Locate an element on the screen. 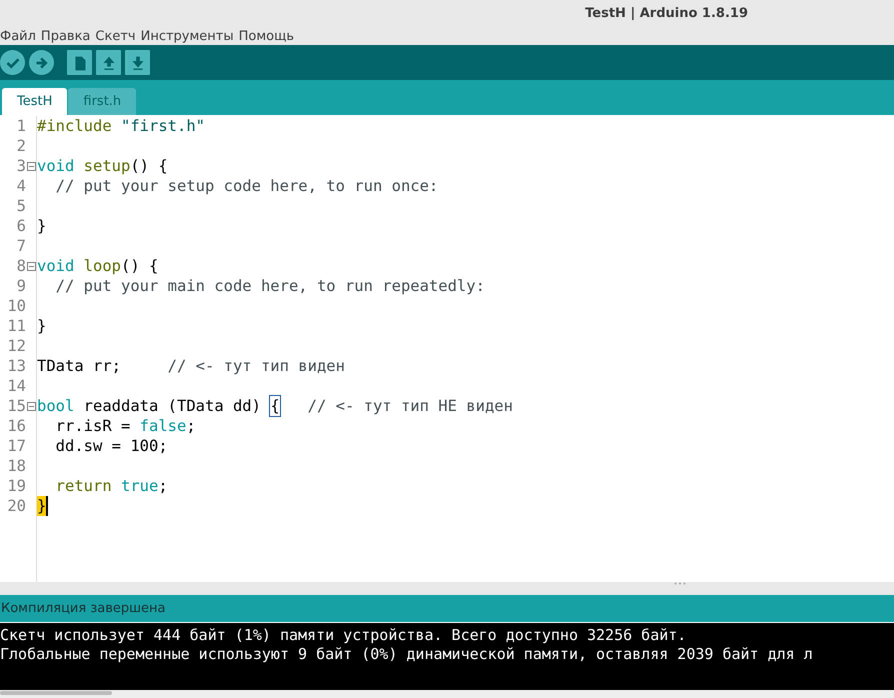  code-token: #include is located at coordinates (75, 126).